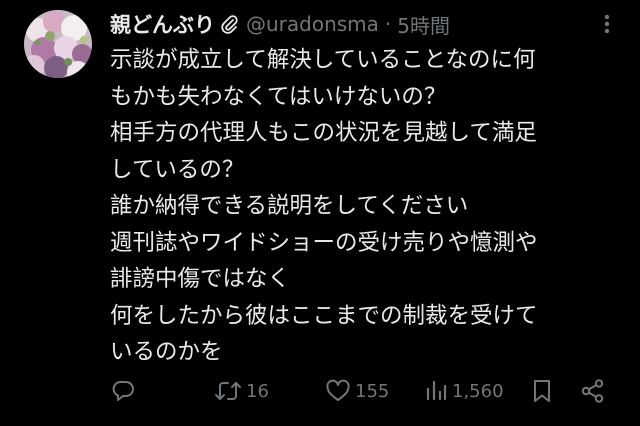  Describe the element at coordinates (324, 242) in the screenshot. I see `tweet-text-line: 週刊誌やワイドショーの受け売りや憶測や` at that location.